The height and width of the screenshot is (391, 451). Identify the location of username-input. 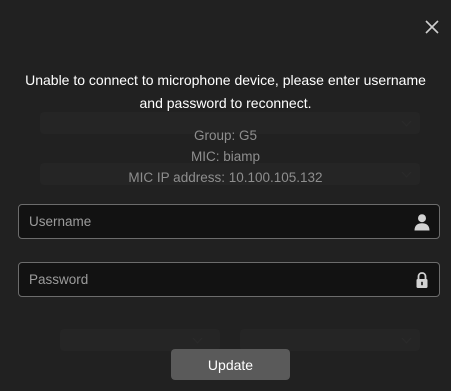
(229, 221).